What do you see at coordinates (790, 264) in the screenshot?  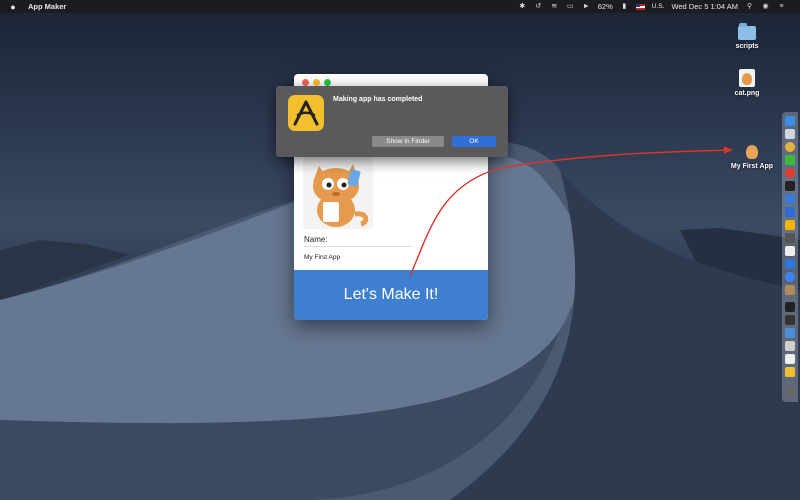 I see `maps-icon` at bounding box center [790, 264].